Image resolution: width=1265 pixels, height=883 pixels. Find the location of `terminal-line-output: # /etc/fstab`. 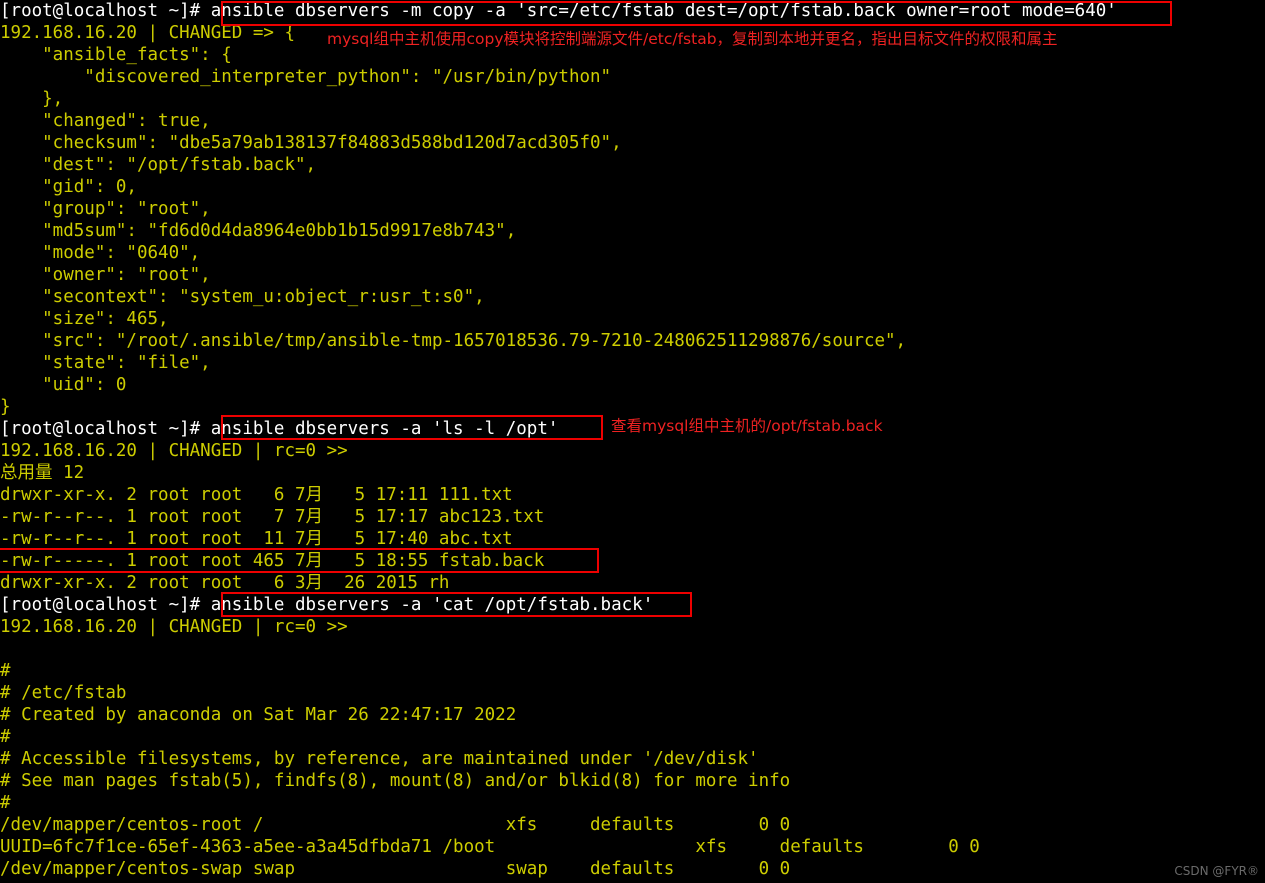

terminal-line-output: # /etc/fstab is located at coordinates (63, 693).